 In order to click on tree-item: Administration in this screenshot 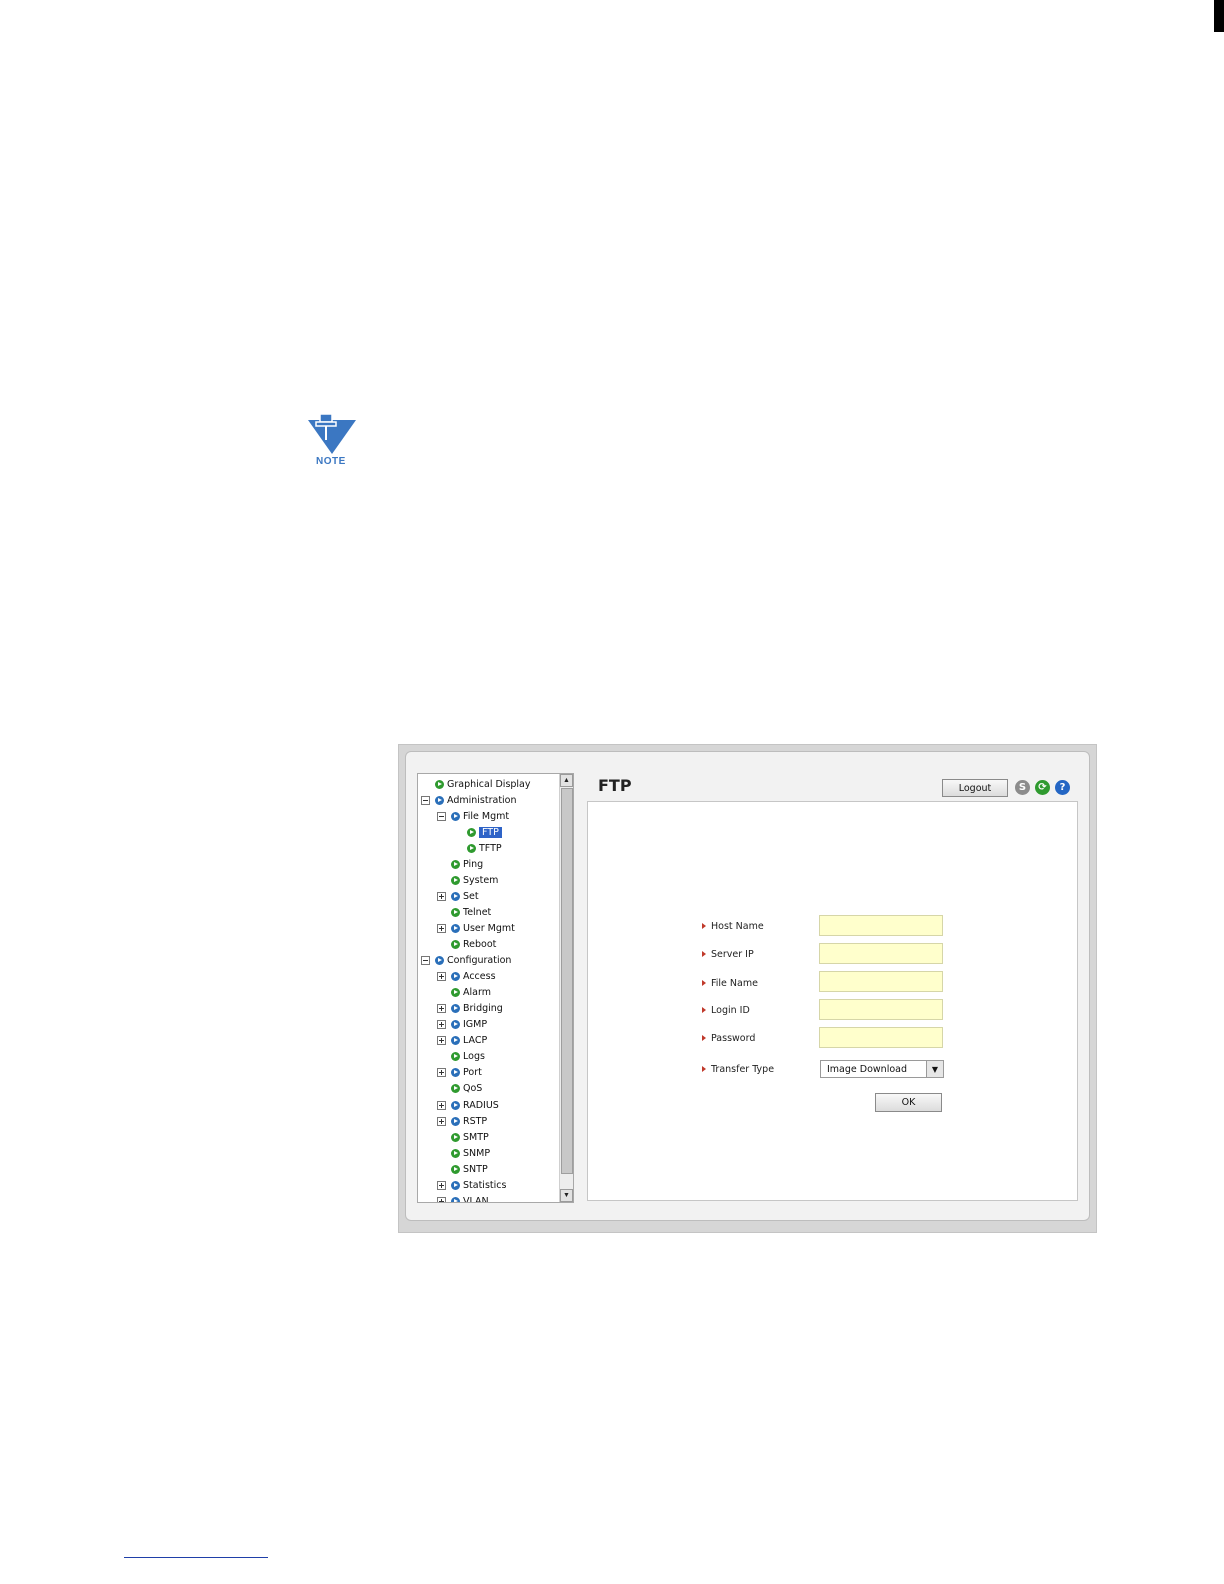, I will do `click(469, 800)`.